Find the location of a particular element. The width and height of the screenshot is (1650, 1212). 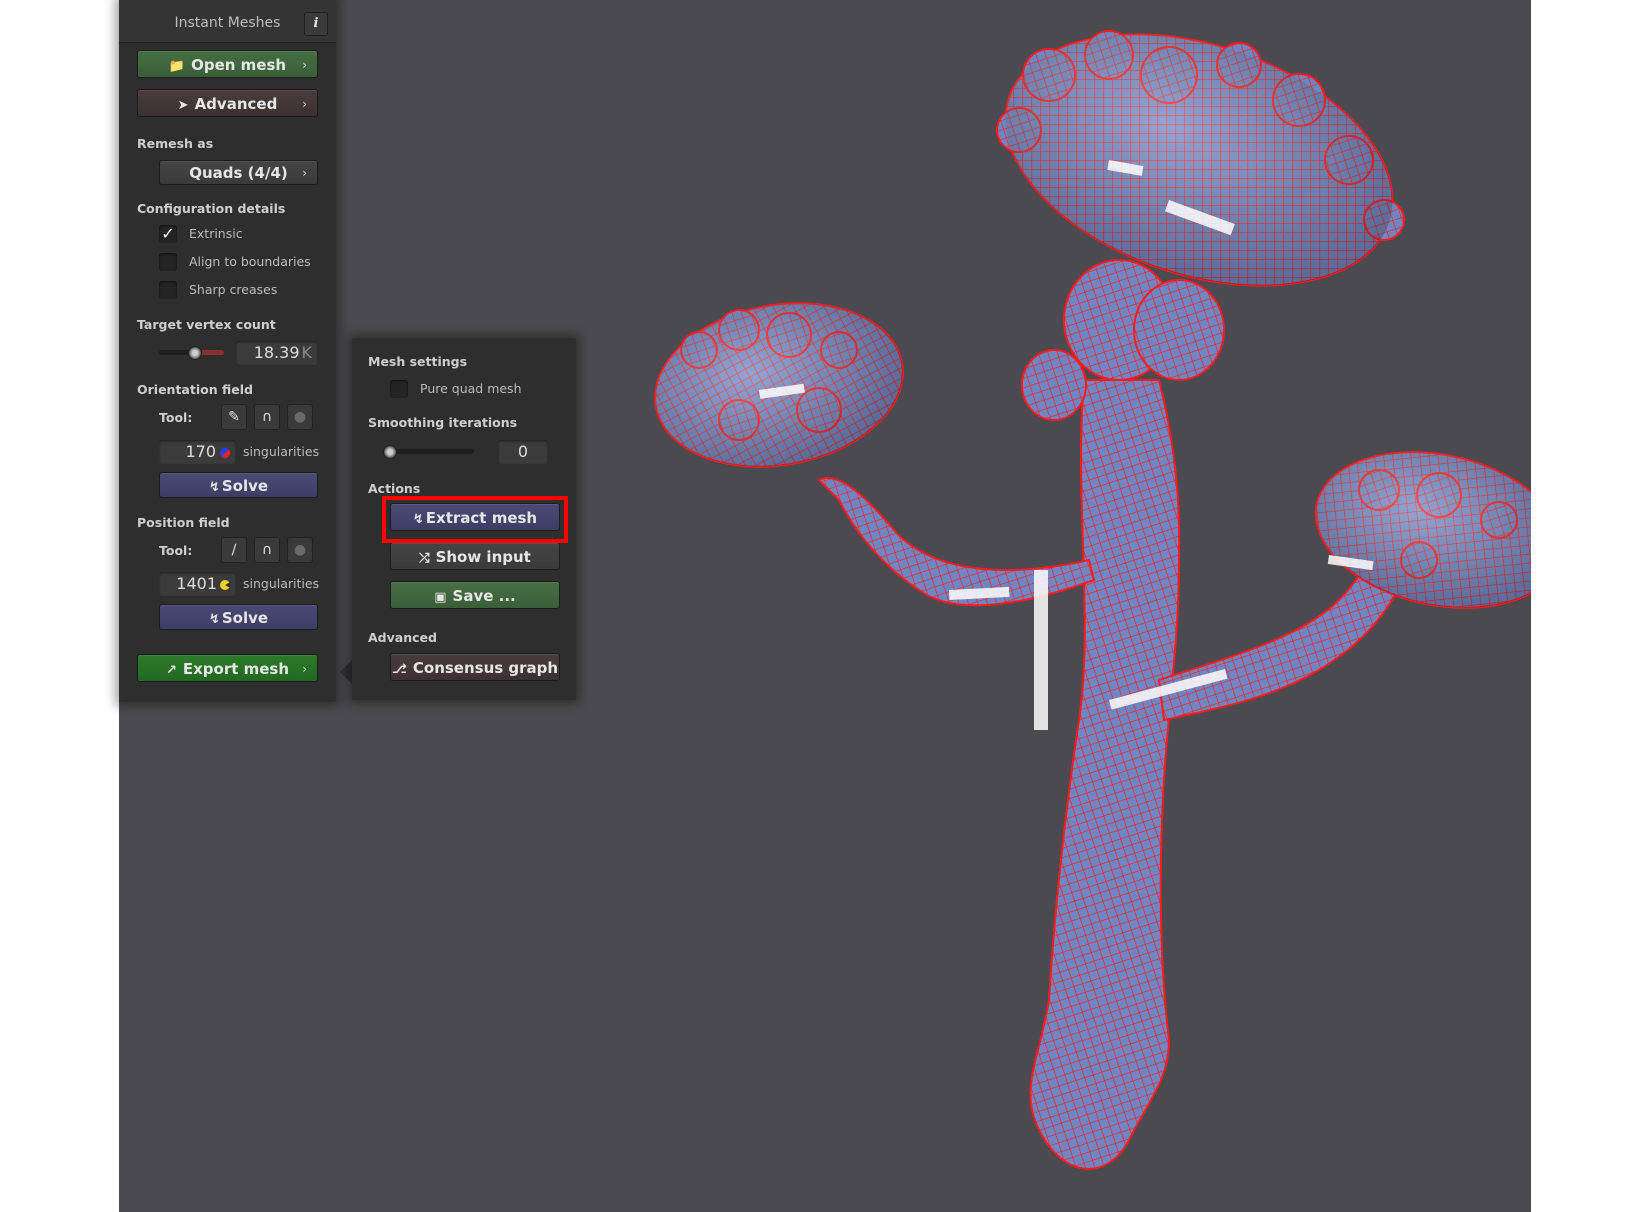

panel-titlebar: Instant Meshes i is located at coordinates (227, 21).